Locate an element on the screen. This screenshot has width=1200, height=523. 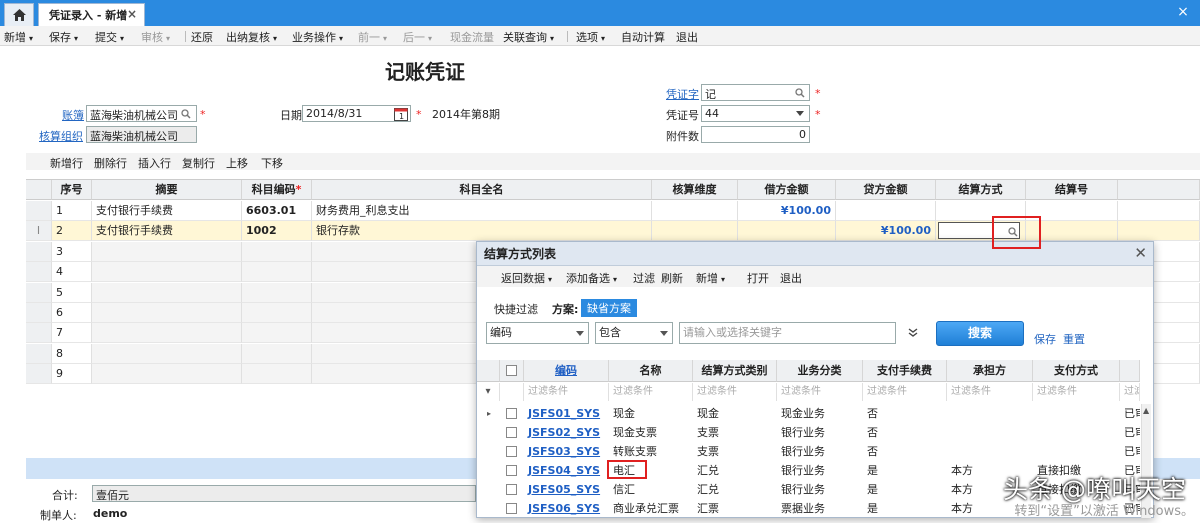
dialog-cell-code: JSFS05_SYS is located at coordinates (566, 489).